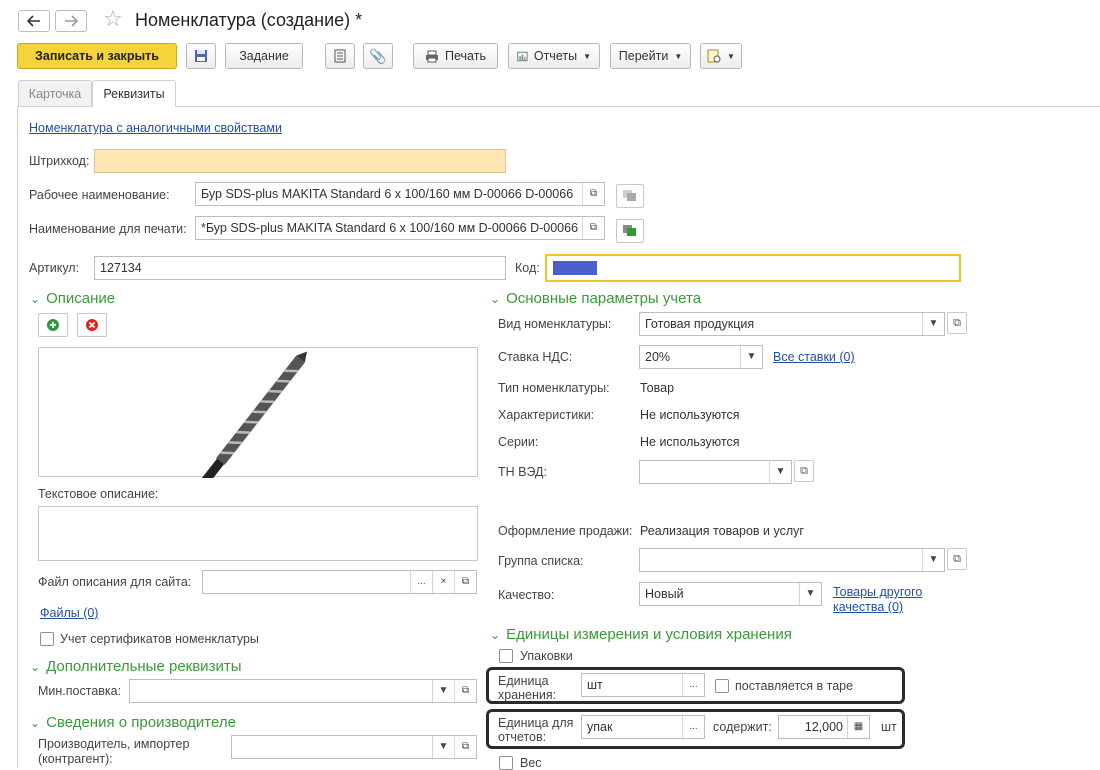 This screenshot has height=770, width=1100. I want to click on section-manufacturer: ⌄ Сведения о производителе, so click(133, 722).